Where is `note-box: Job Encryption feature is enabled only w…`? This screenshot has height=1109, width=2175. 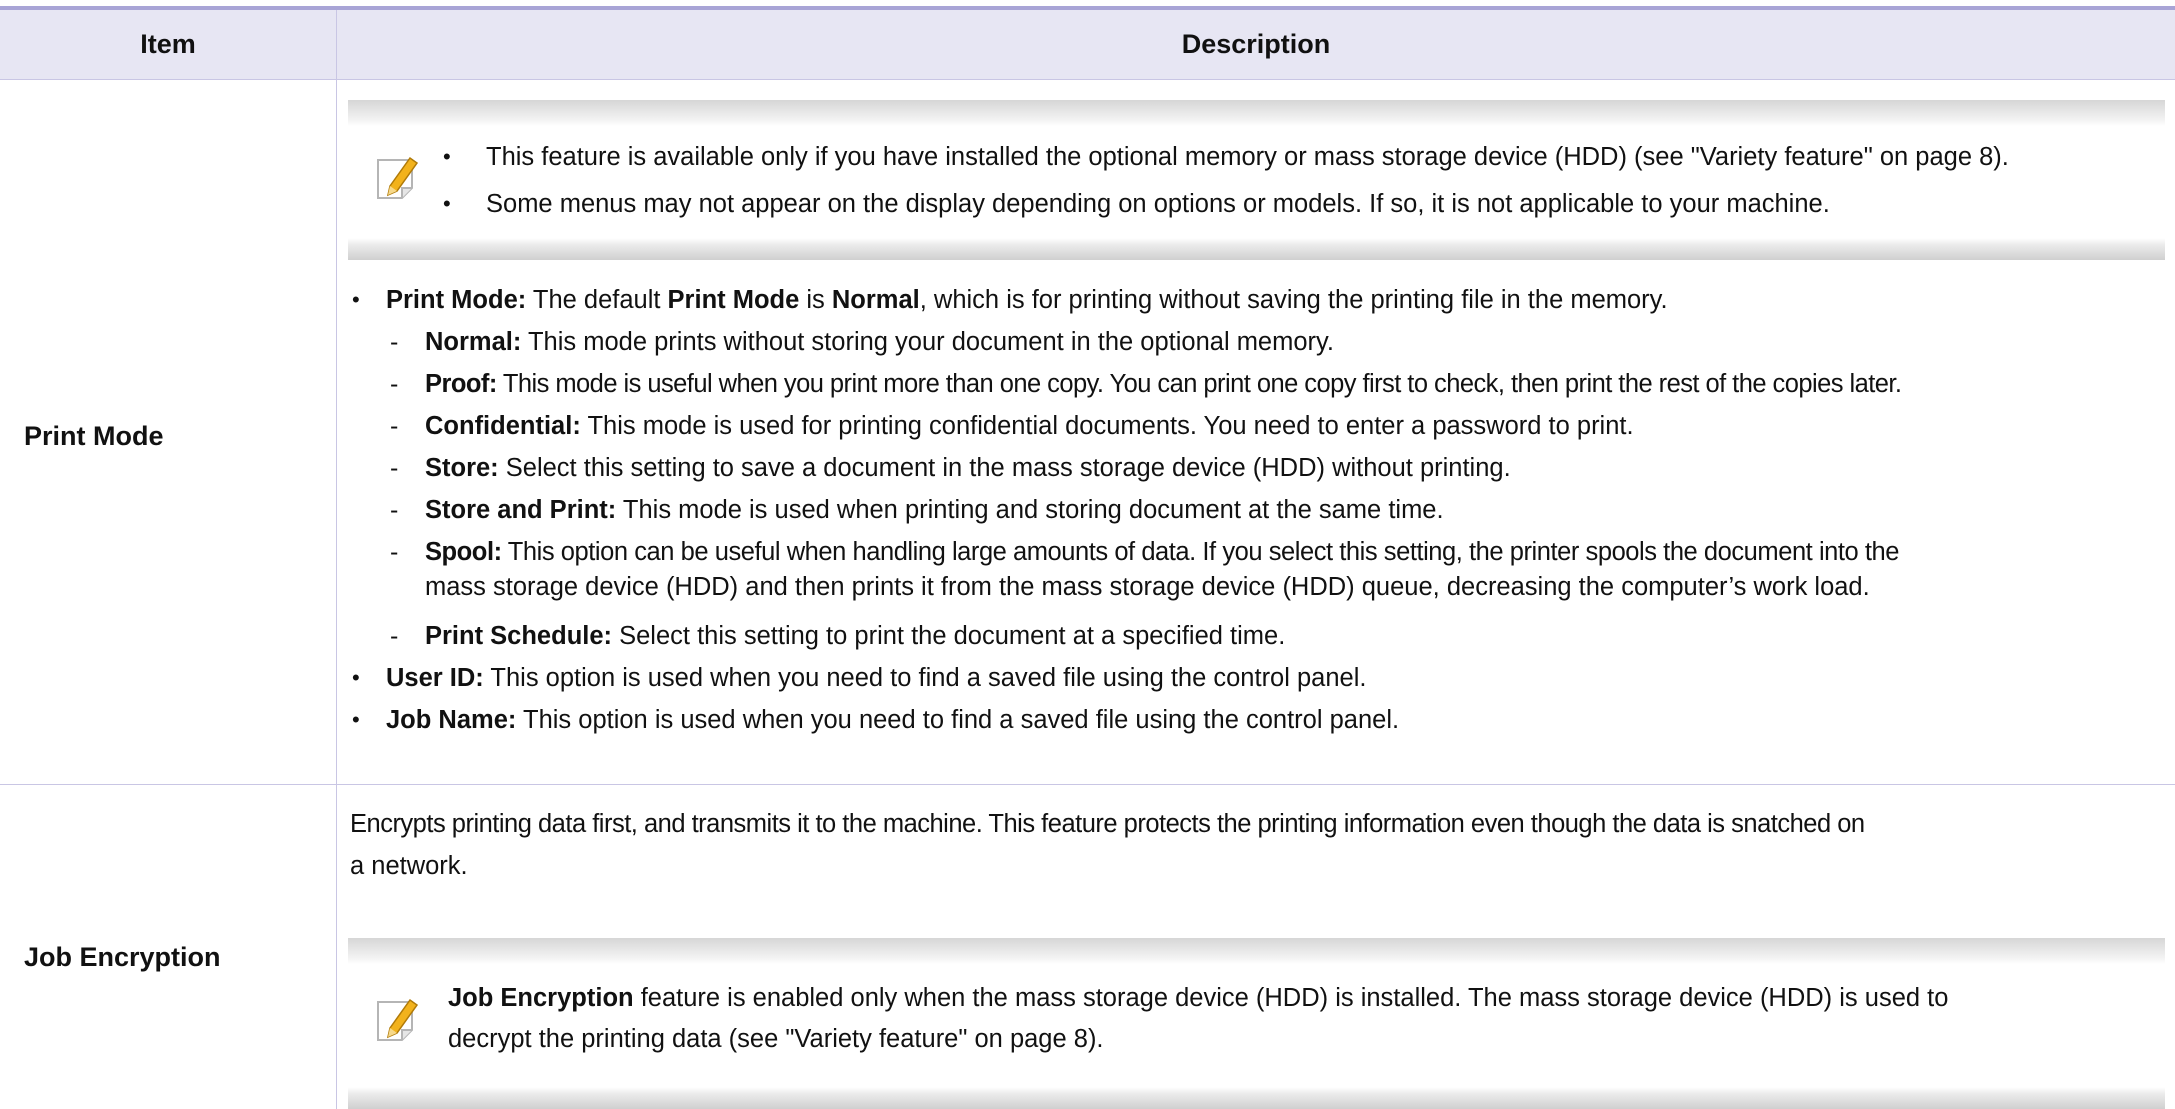 note-box: Job Encryption feature is enabled only w… is located at coordinates (1256, 1023).